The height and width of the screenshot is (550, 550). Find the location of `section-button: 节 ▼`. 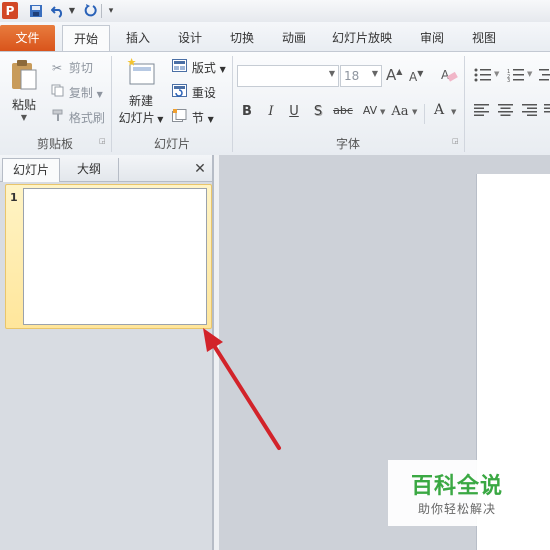

section-button: 节 ▼ is located at coordinates (192, 118).